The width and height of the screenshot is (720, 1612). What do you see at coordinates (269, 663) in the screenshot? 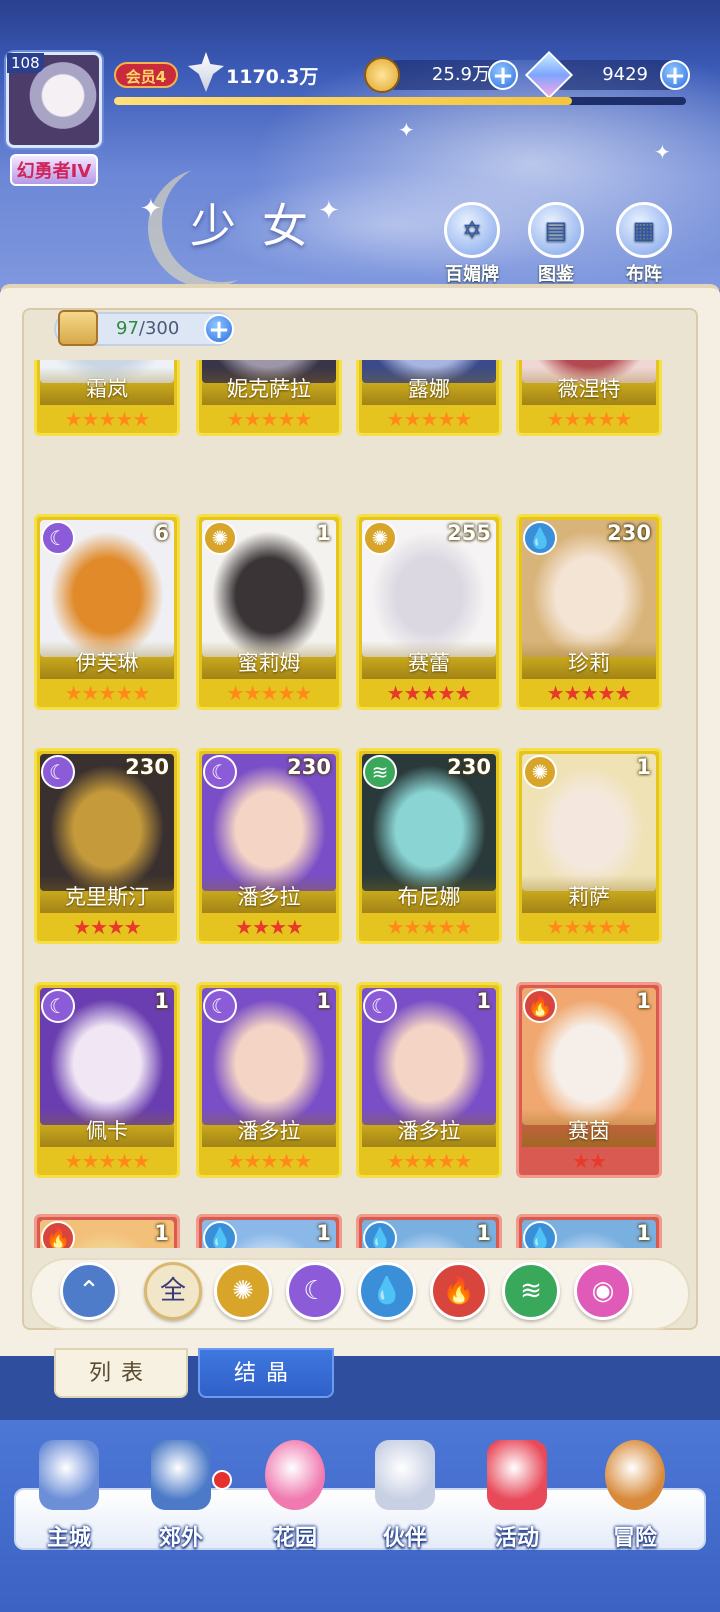
I see `character-name: 蜜莉姆` at bounding box center [269, 663].